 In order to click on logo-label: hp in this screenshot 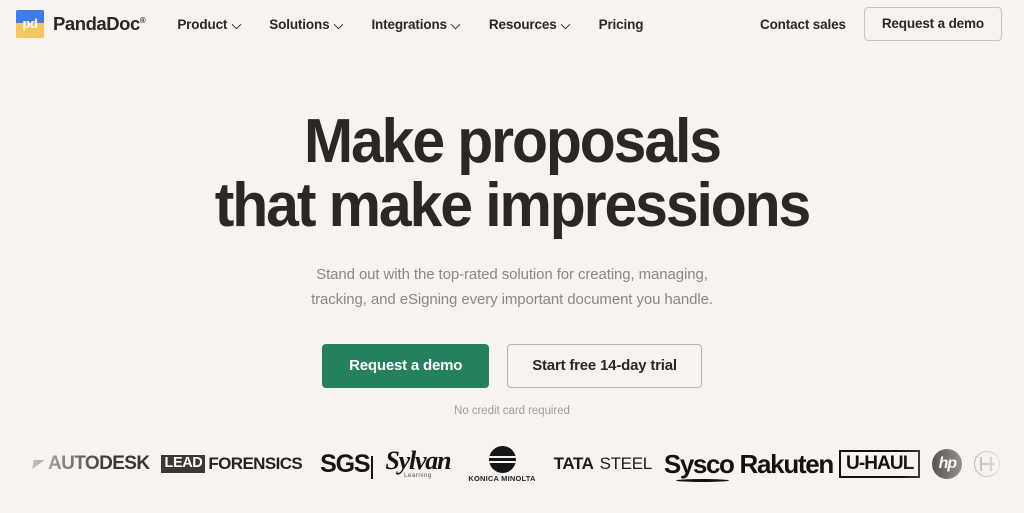, I will do `click(947, 464)`.